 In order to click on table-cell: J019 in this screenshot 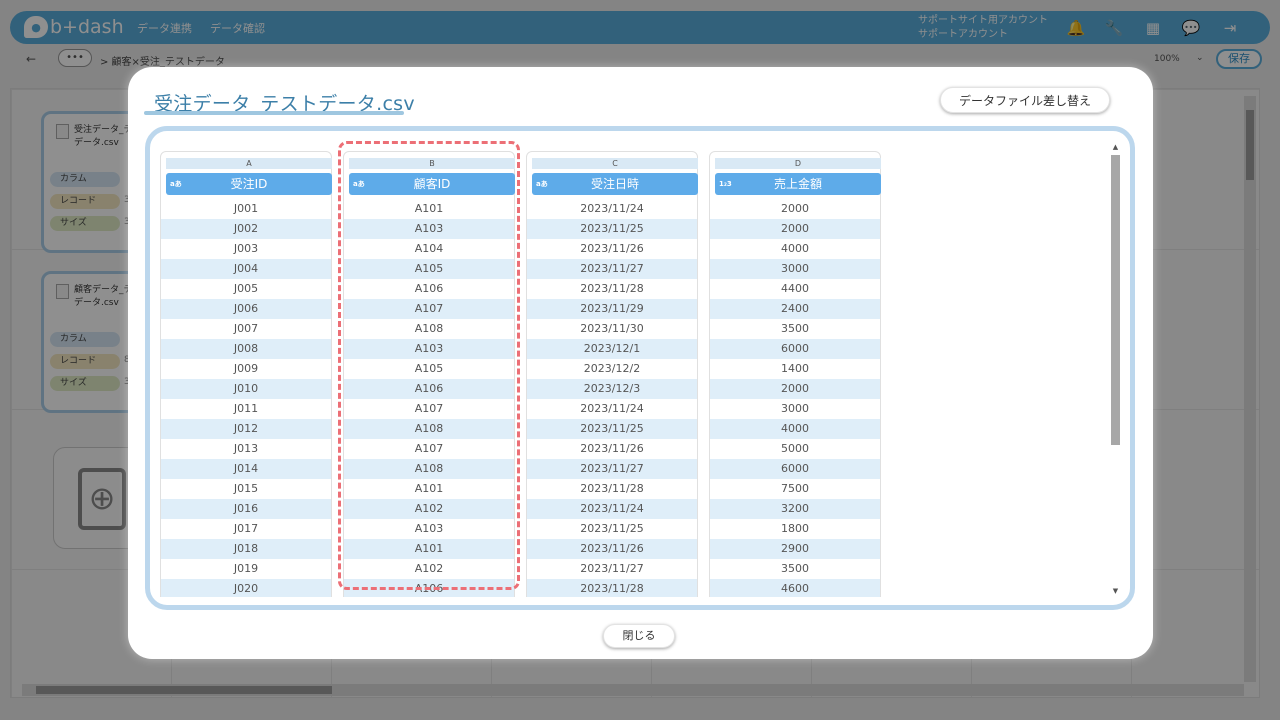, I will do `click(246, 568)`.